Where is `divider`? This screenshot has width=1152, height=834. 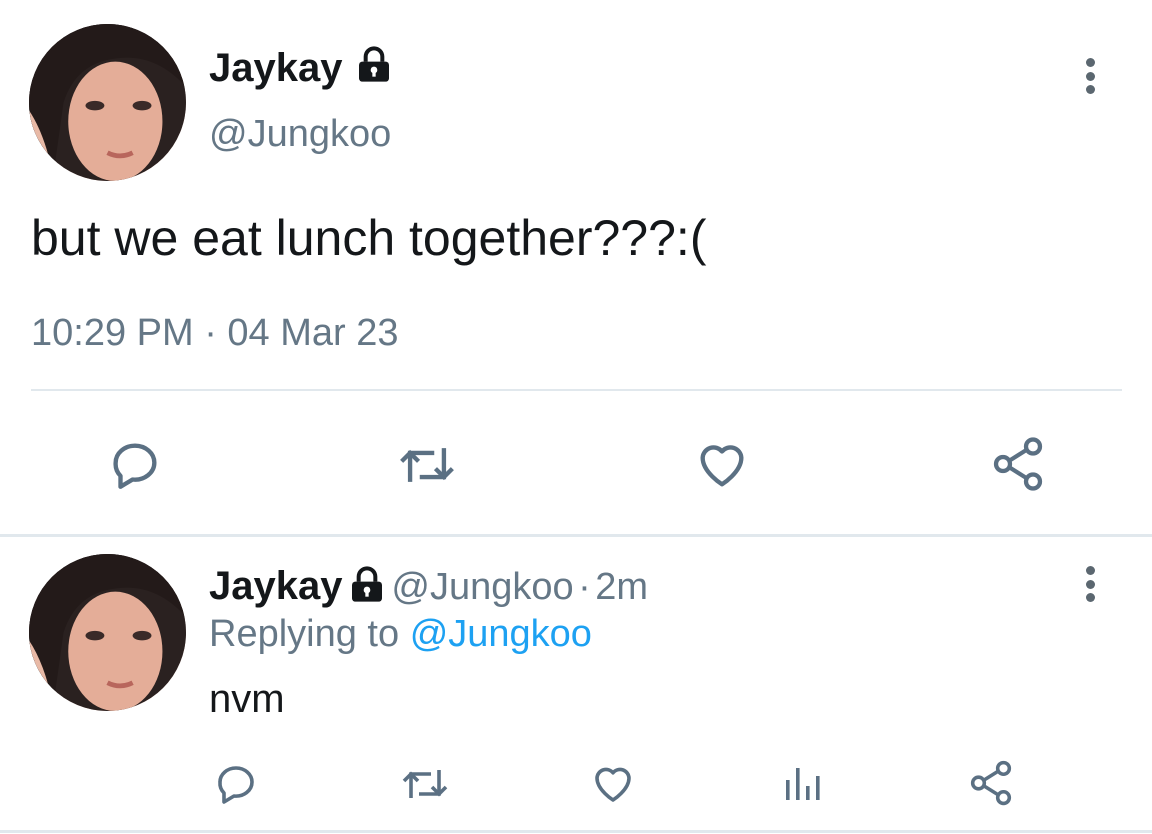
divider is located at coordinates (576, 390).